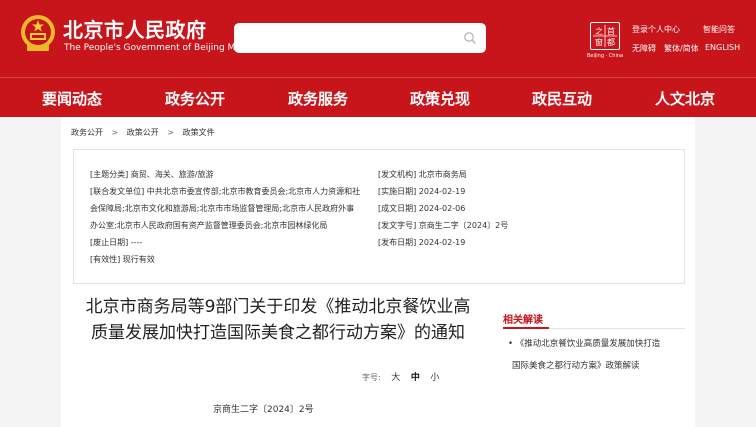 The width and height of the screenshot is (756, 427). Describe the element at coordinates (347, 38) in the screenshot. I see `search-input` at that location.